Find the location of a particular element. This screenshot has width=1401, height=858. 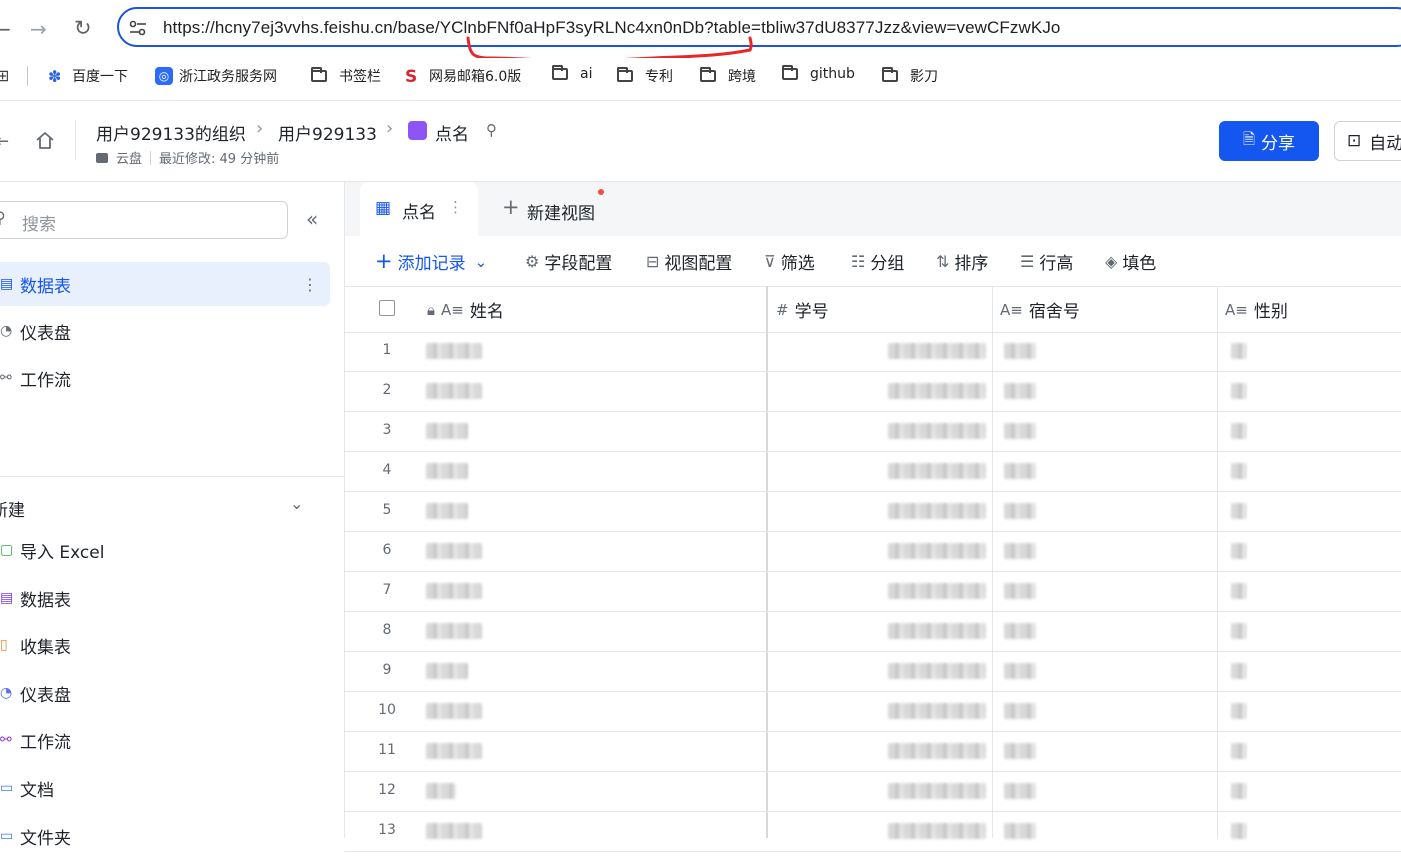

new-folder: ▭ 文件夹 is located at coordinates (165, 836).